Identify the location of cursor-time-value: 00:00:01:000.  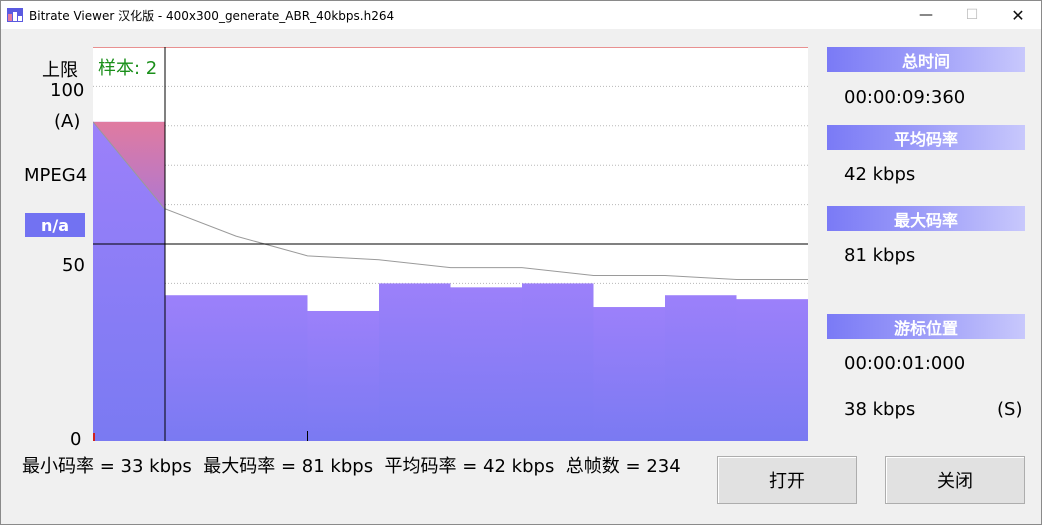
(905, 363).